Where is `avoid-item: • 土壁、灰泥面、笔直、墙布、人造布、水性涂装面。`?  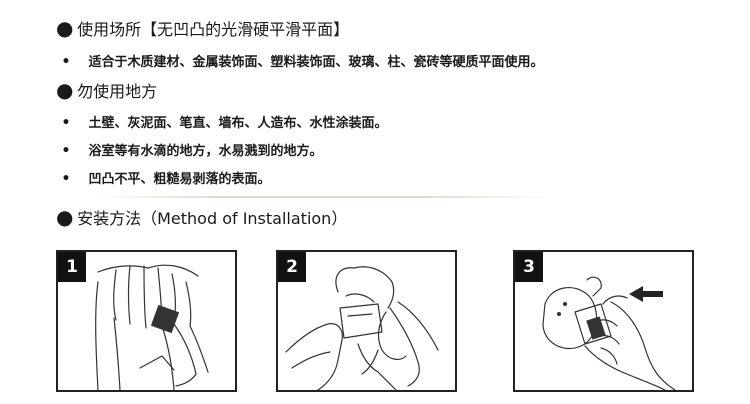
avoid-item: • 土壁、灰泥面、笔直、墙布、人造布、水性涂装面。 is located at coordinates (224, 123).